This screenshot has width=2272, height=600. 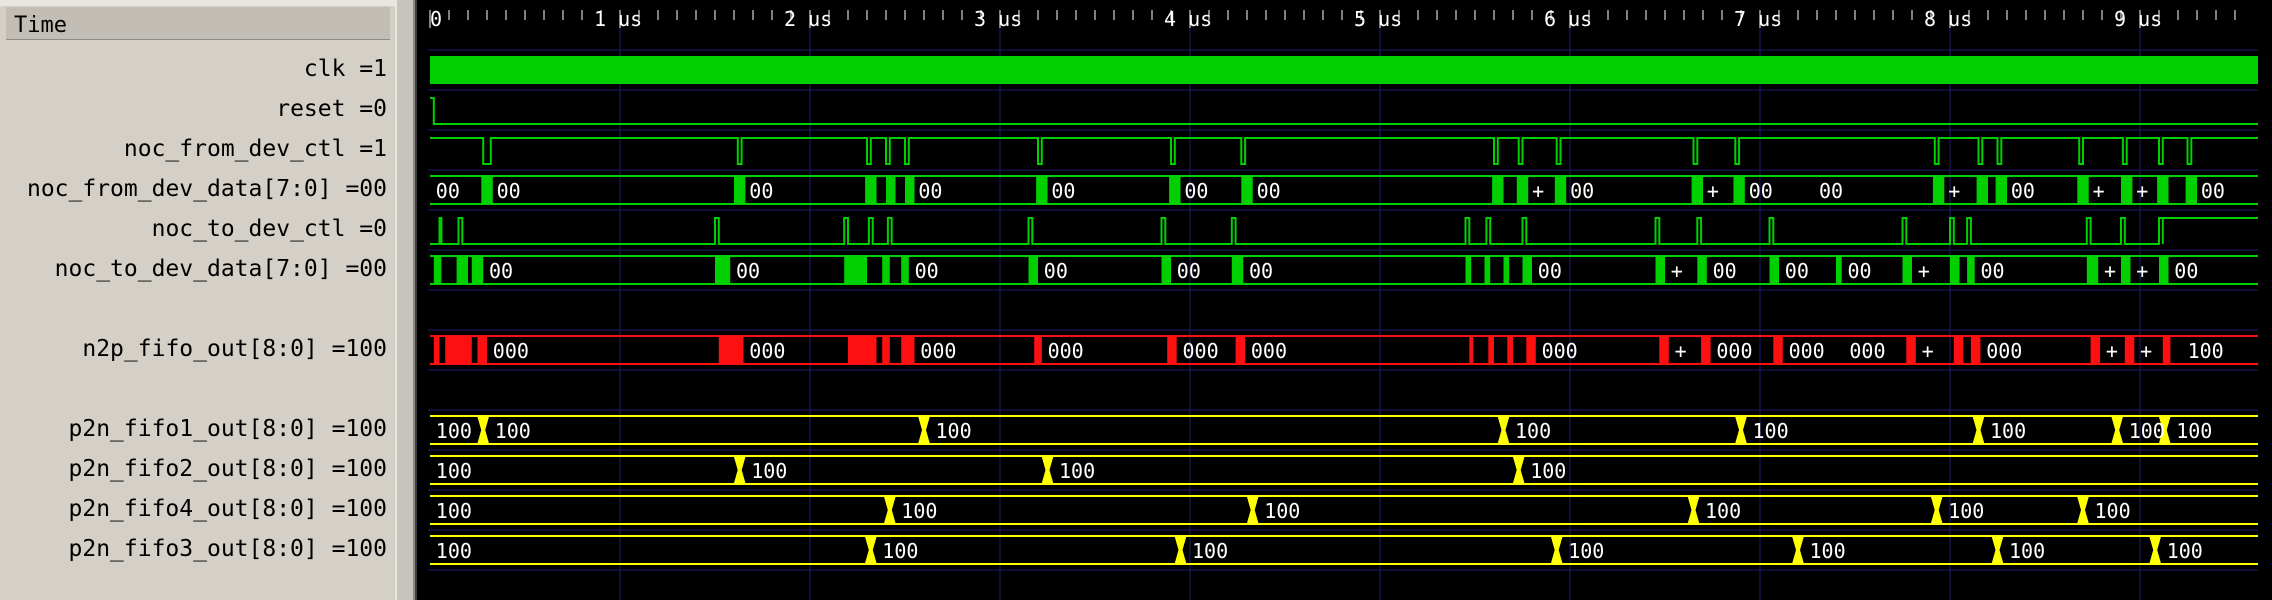 I want to click on reset-wave, so click(x=1344, y=111).